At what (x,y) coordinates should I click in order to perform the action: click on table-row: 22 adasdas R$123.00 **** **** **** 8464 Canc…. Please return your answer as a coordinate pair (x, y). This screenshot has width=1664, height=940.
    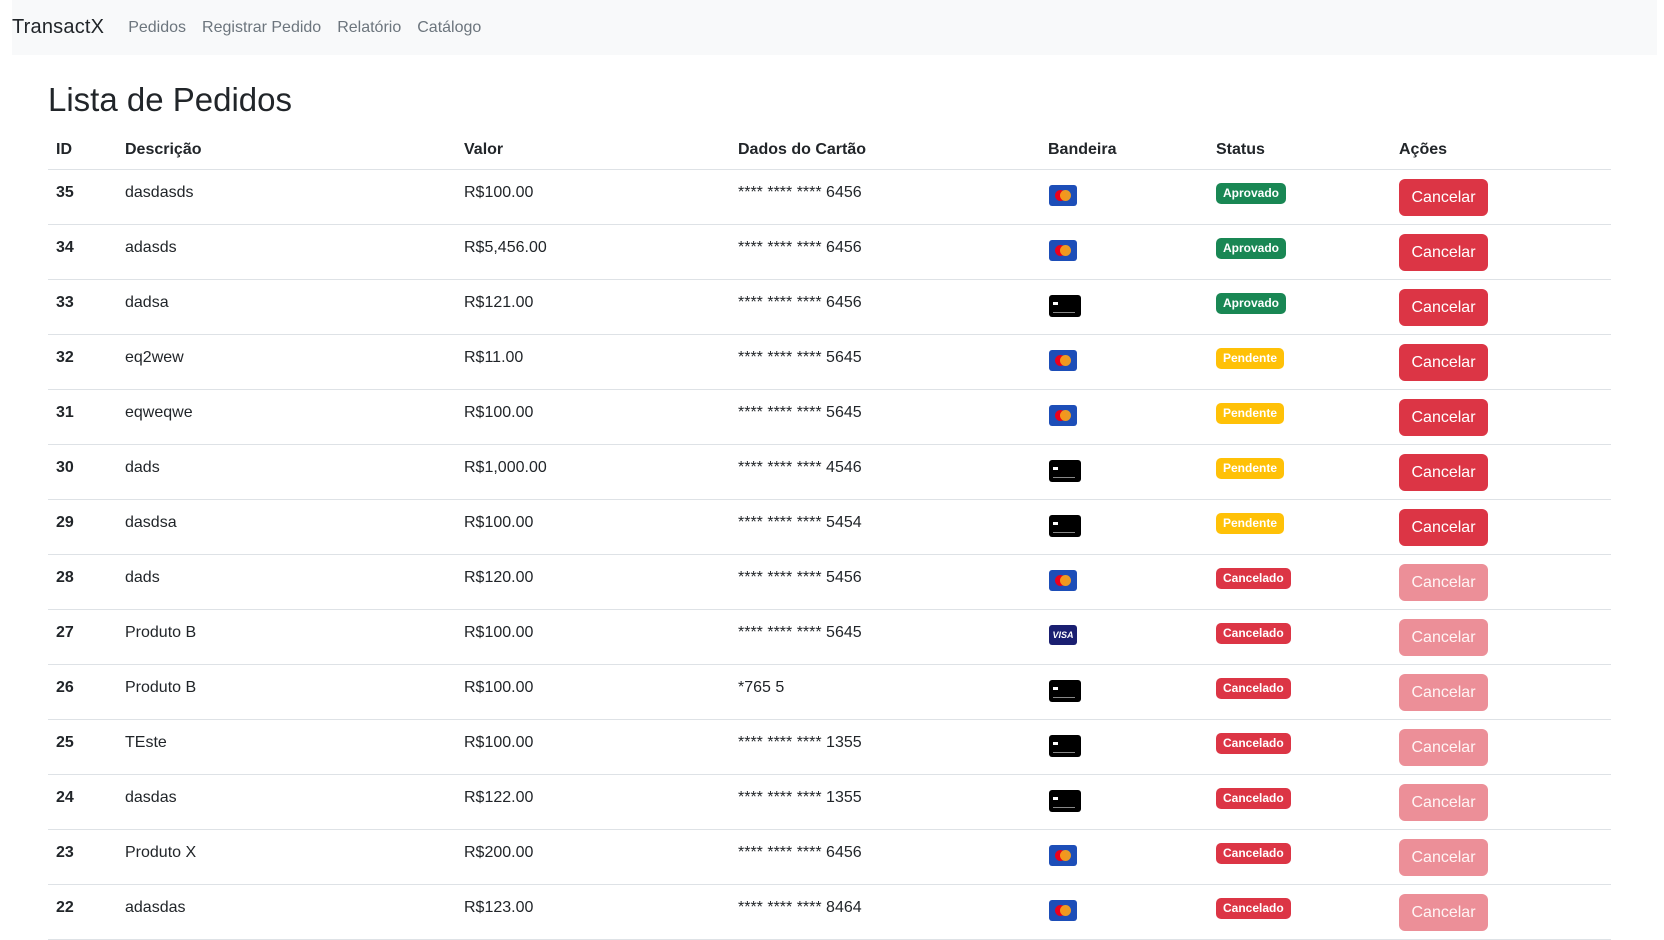
    Looking at the image, I should click on (829, 912).